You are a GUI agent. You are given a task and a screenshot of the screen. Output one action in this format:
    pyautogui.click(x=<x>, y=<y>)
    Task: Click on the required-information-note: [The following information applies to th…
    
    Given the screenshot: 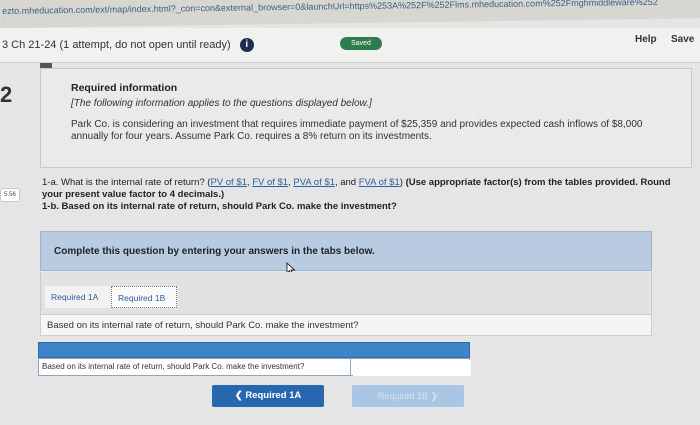 What is the action you would take?
    pyautogui.click(x=221, y=103)
    